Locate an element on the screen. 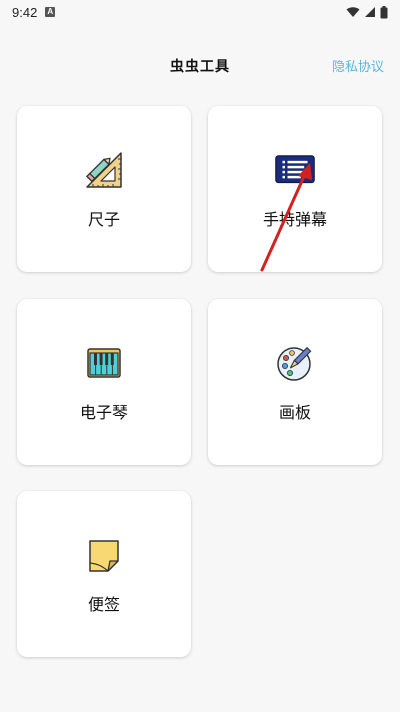 This screenshot has width=400, height=712. tool-card-ruler: 尺子 is located at coordinates (104, 189).